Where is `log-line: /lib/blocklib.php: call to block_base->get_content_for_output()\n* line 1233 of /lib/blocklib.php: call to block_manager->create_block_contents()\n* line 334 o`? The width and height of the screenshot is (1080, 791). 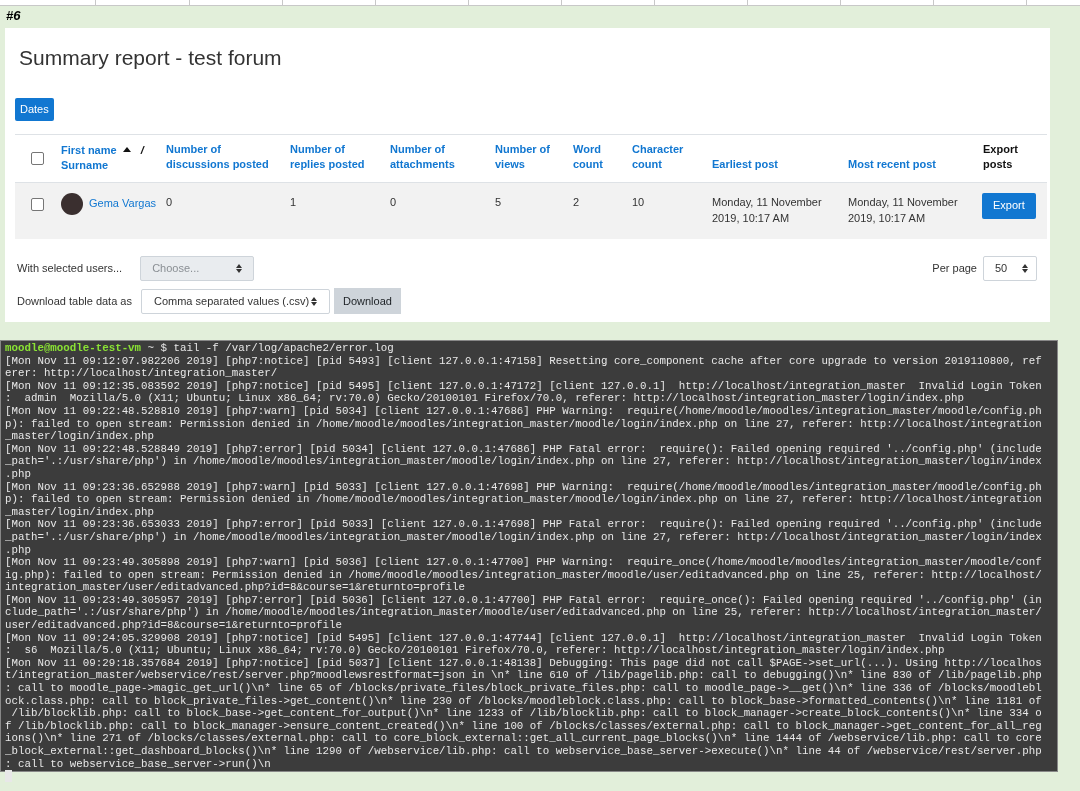
log-line: /lib/blocklib.php: call to block_base->get_content_for_output()\n* line 1233 of /lib/blocklib.php: call to block_manager->create_block_contents()\n* line 334 o is located at coordinates (526, 713).